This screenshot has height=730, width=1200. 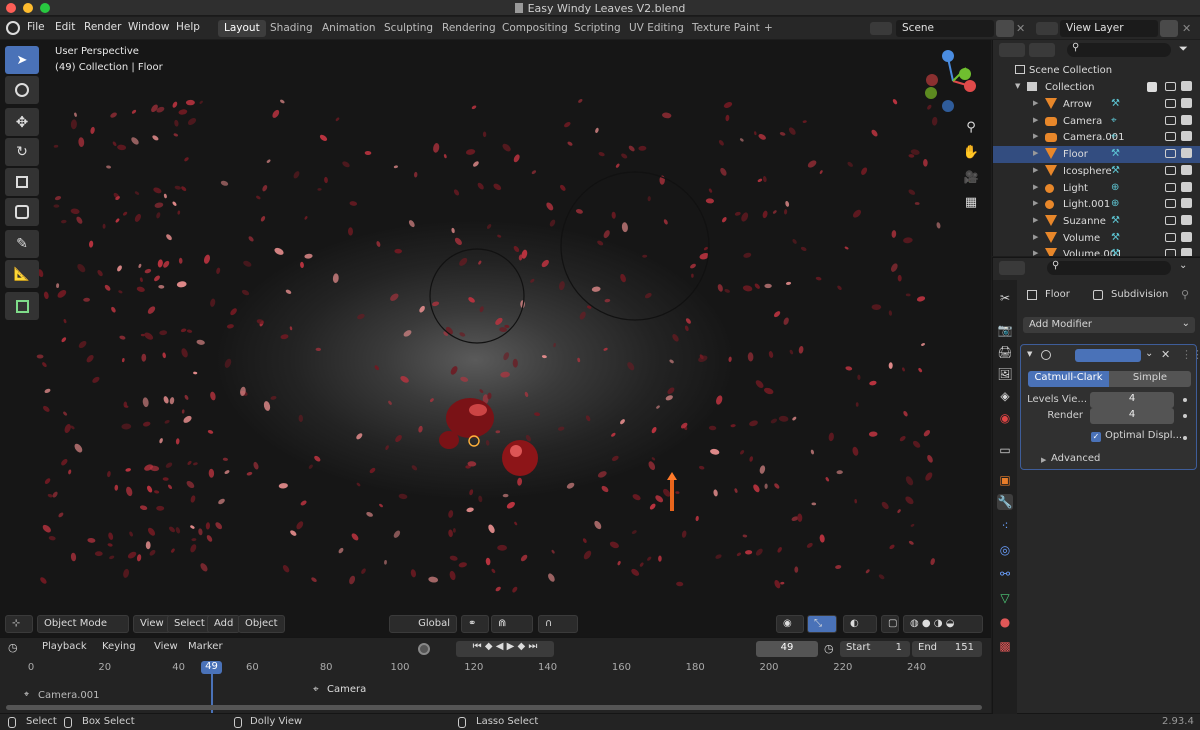 What do you see at coordinates (346, 689) in the screenshot?
I see `marker-camera: Camera` at bounding box center [346, 689].